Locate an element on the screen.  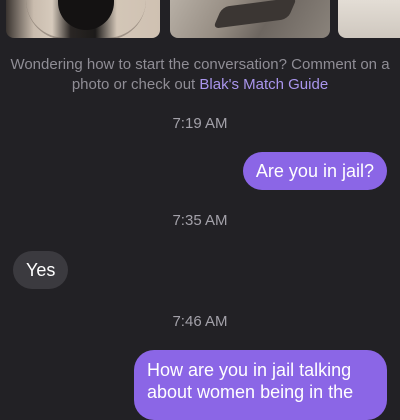
photo-subject-shape is located at coordinates (255, 14).